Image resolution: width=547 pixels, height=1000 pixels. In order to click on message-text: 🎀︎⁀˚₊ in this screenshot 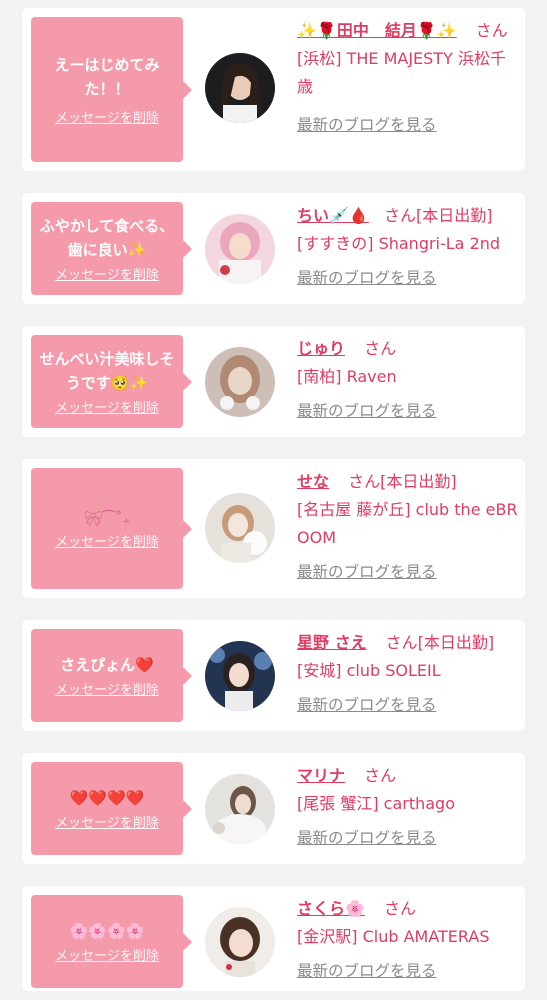, I will do `click(107, 519)`.